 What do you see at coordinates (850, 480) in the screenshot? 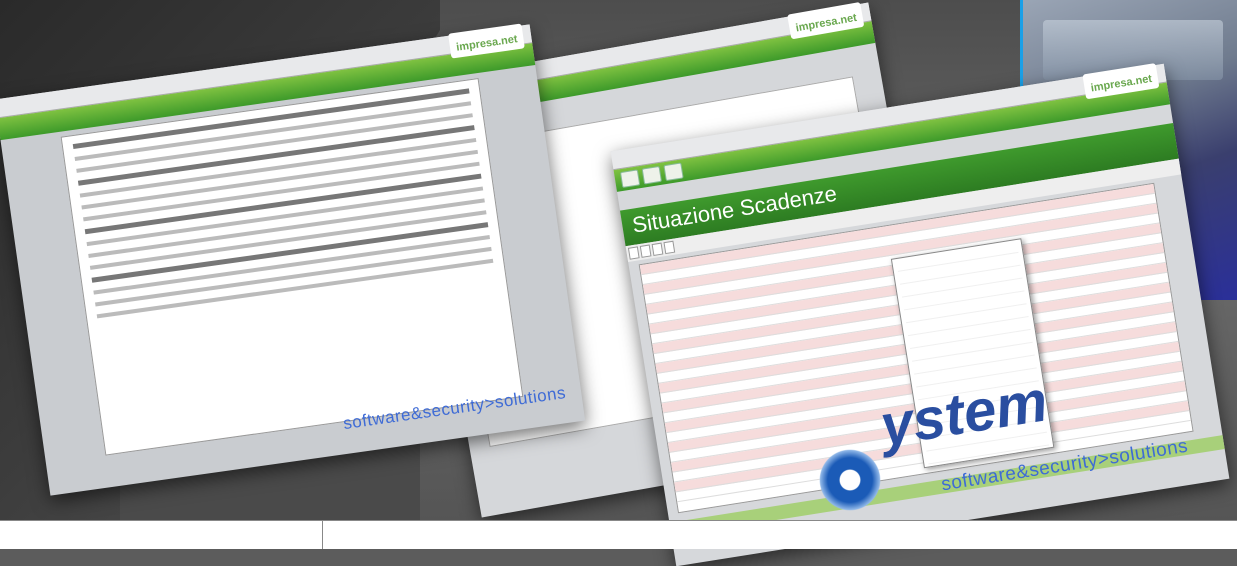
I see `telesystem-logo-mark` at bounding box center [850, 480].